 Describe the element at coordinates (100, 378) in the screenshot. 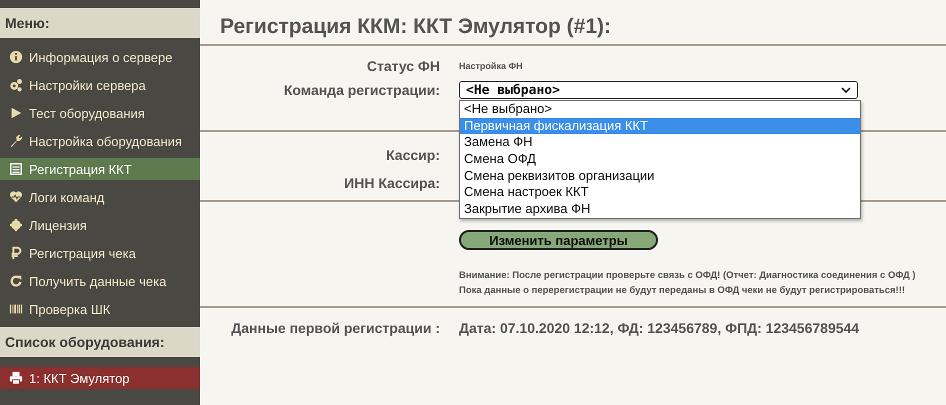

I see `equipment-item: 1: ККТ Эмулятор` at that location.